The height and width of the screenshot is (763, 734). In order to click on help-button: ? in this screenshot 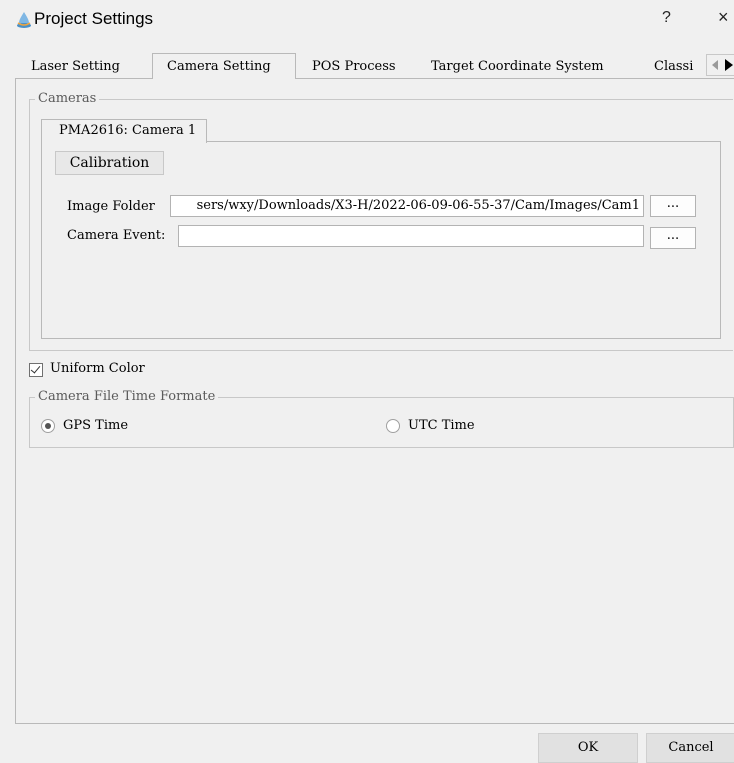, I will do `click(666, 18)`.